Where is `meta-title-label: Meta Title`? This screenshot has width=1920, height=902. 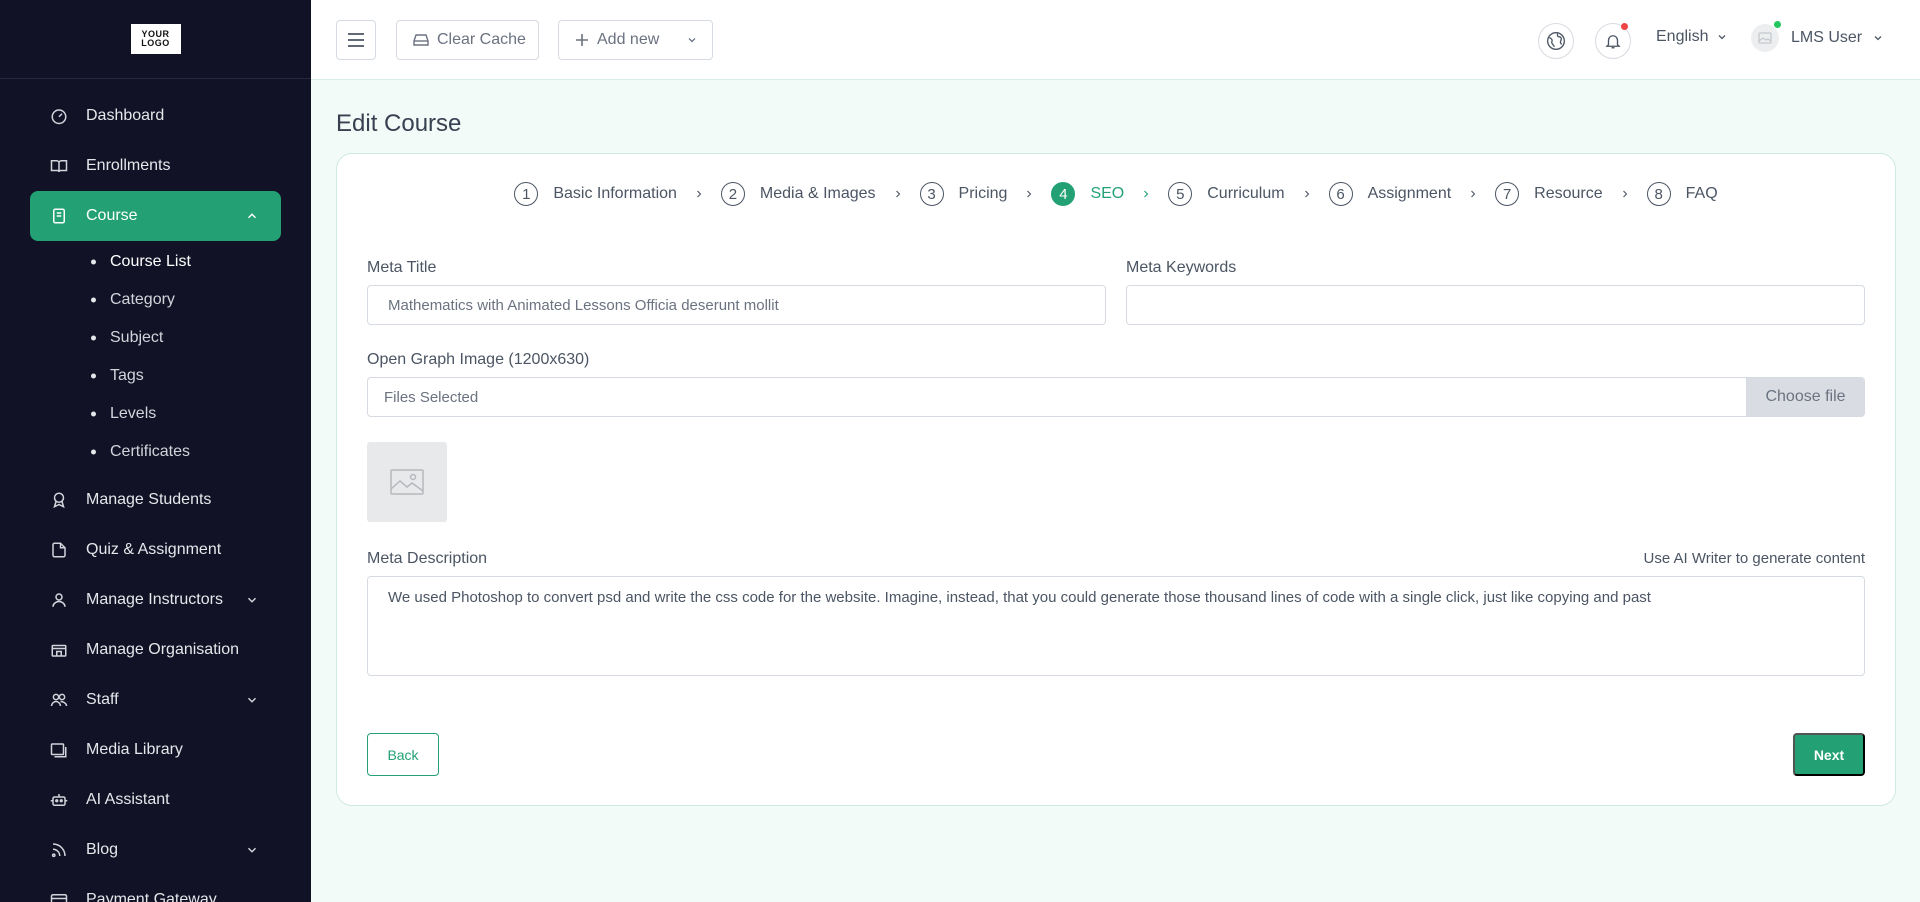
meta-title-label: Meta Title is located at coordinates (402, 267).